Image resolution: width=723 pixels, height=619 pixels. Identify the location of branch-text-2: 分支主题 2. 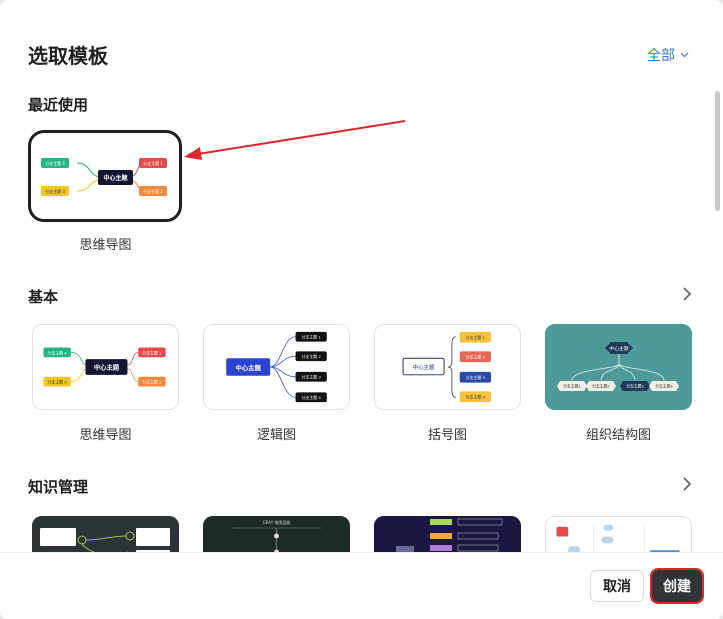
(153, 191).